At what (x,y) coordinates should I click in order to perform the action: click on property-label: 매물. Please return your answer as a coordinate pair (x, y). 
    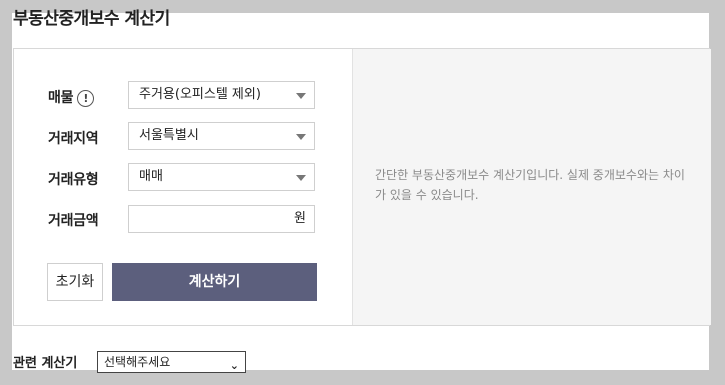
    Looking at the image, I should click on (61, 98).